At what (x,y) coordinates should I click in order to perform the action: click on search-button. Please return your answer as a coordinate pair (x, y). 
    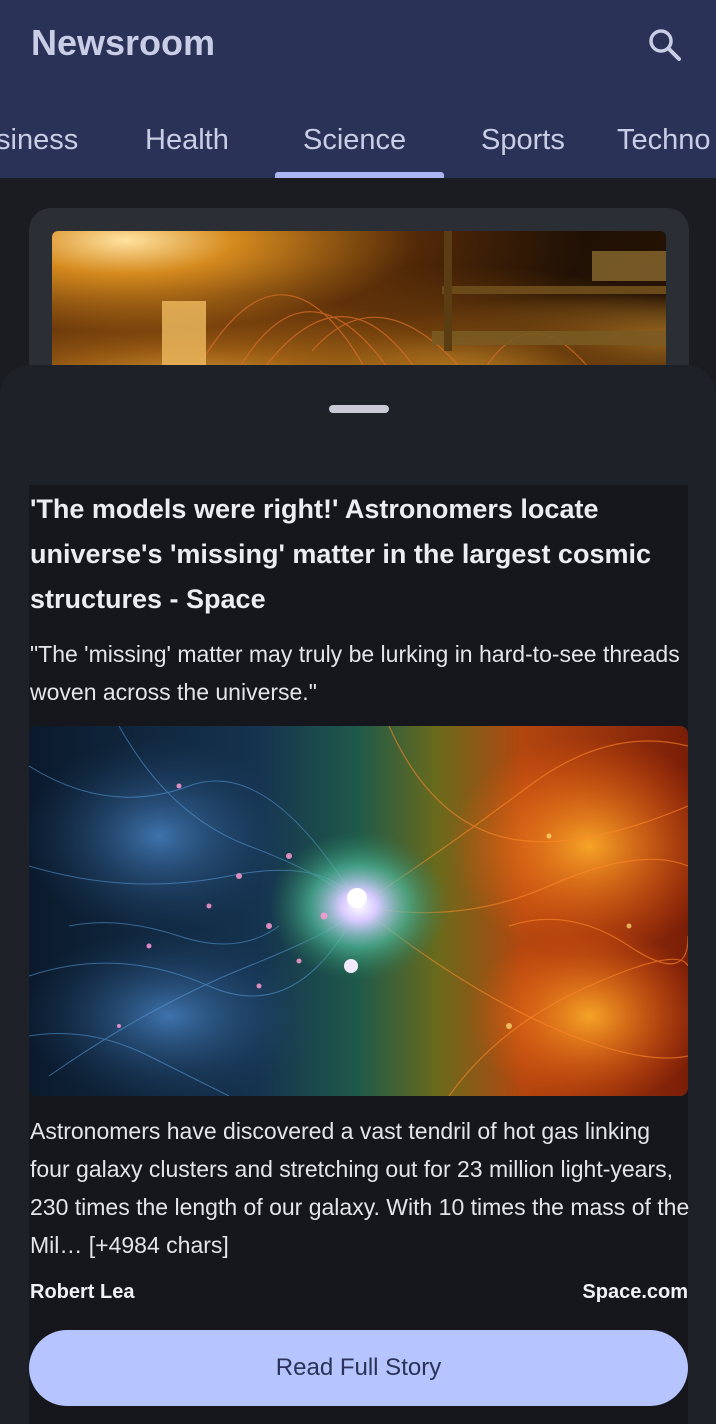
    Looking at the image, I should click on (665, 45).